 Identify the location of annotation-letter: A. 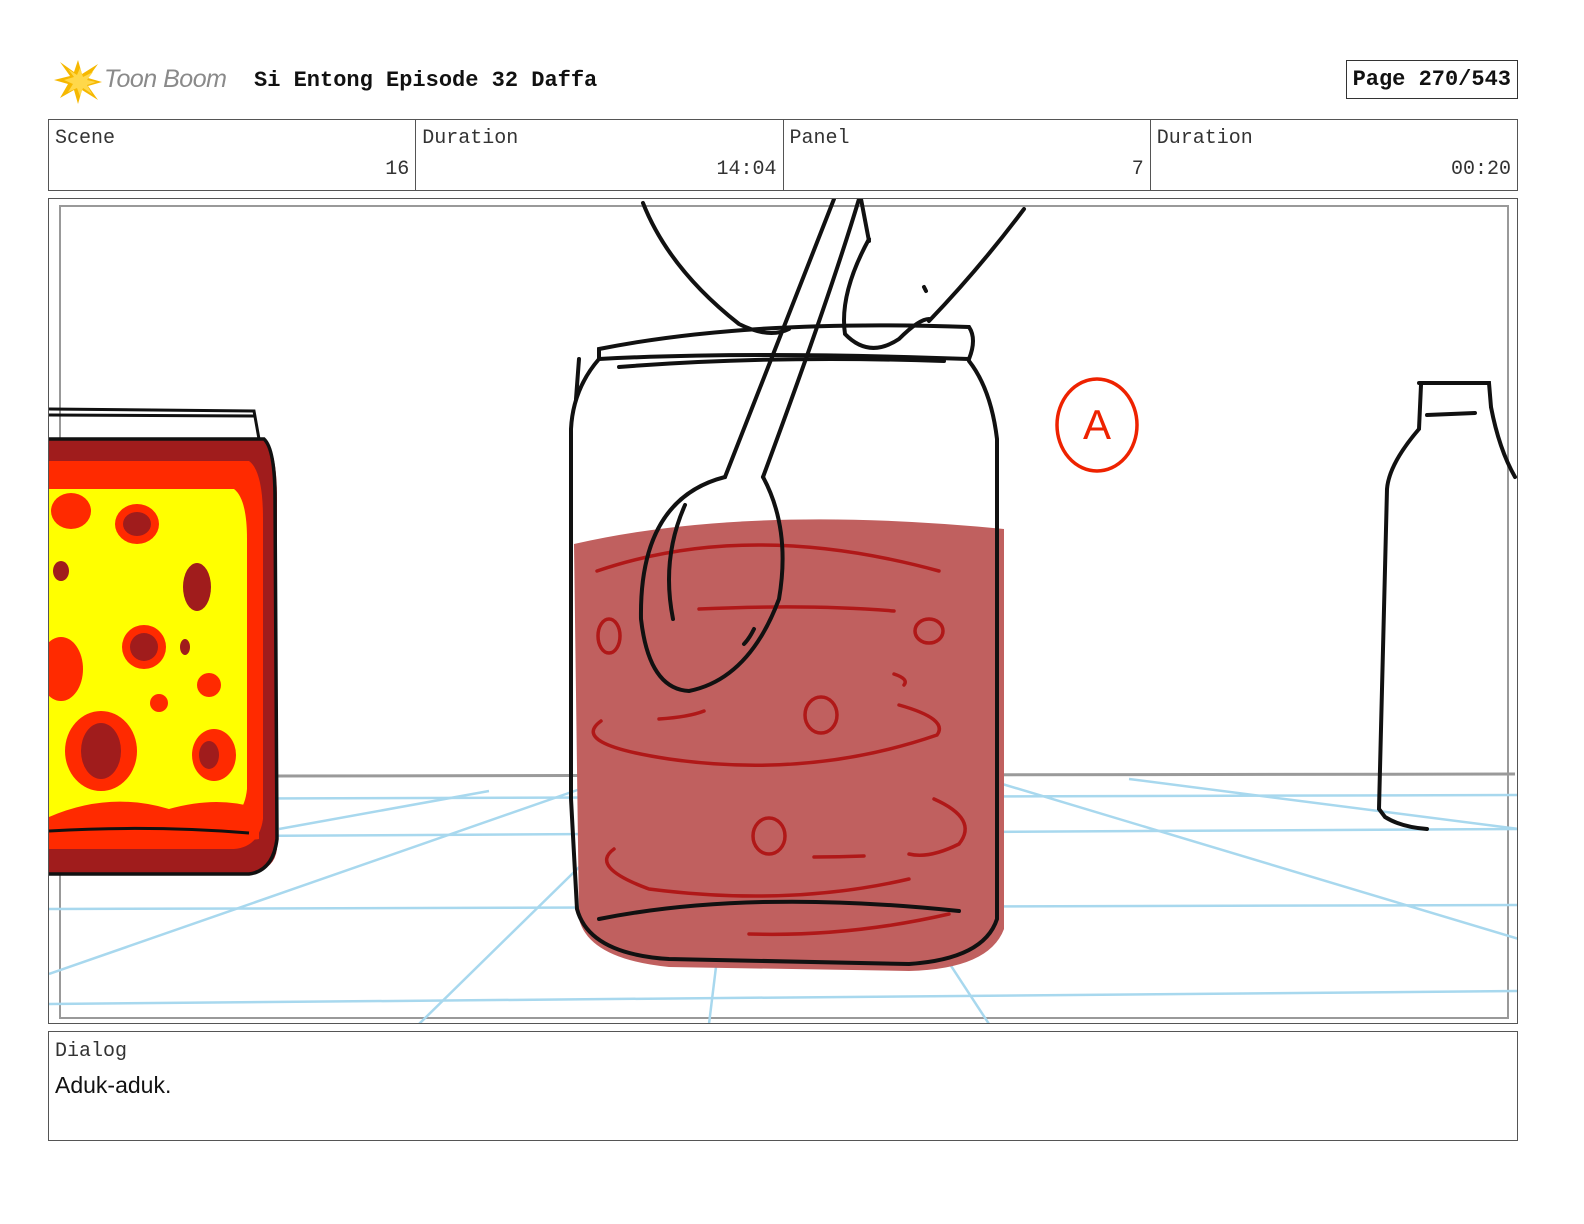
(1097, 424).